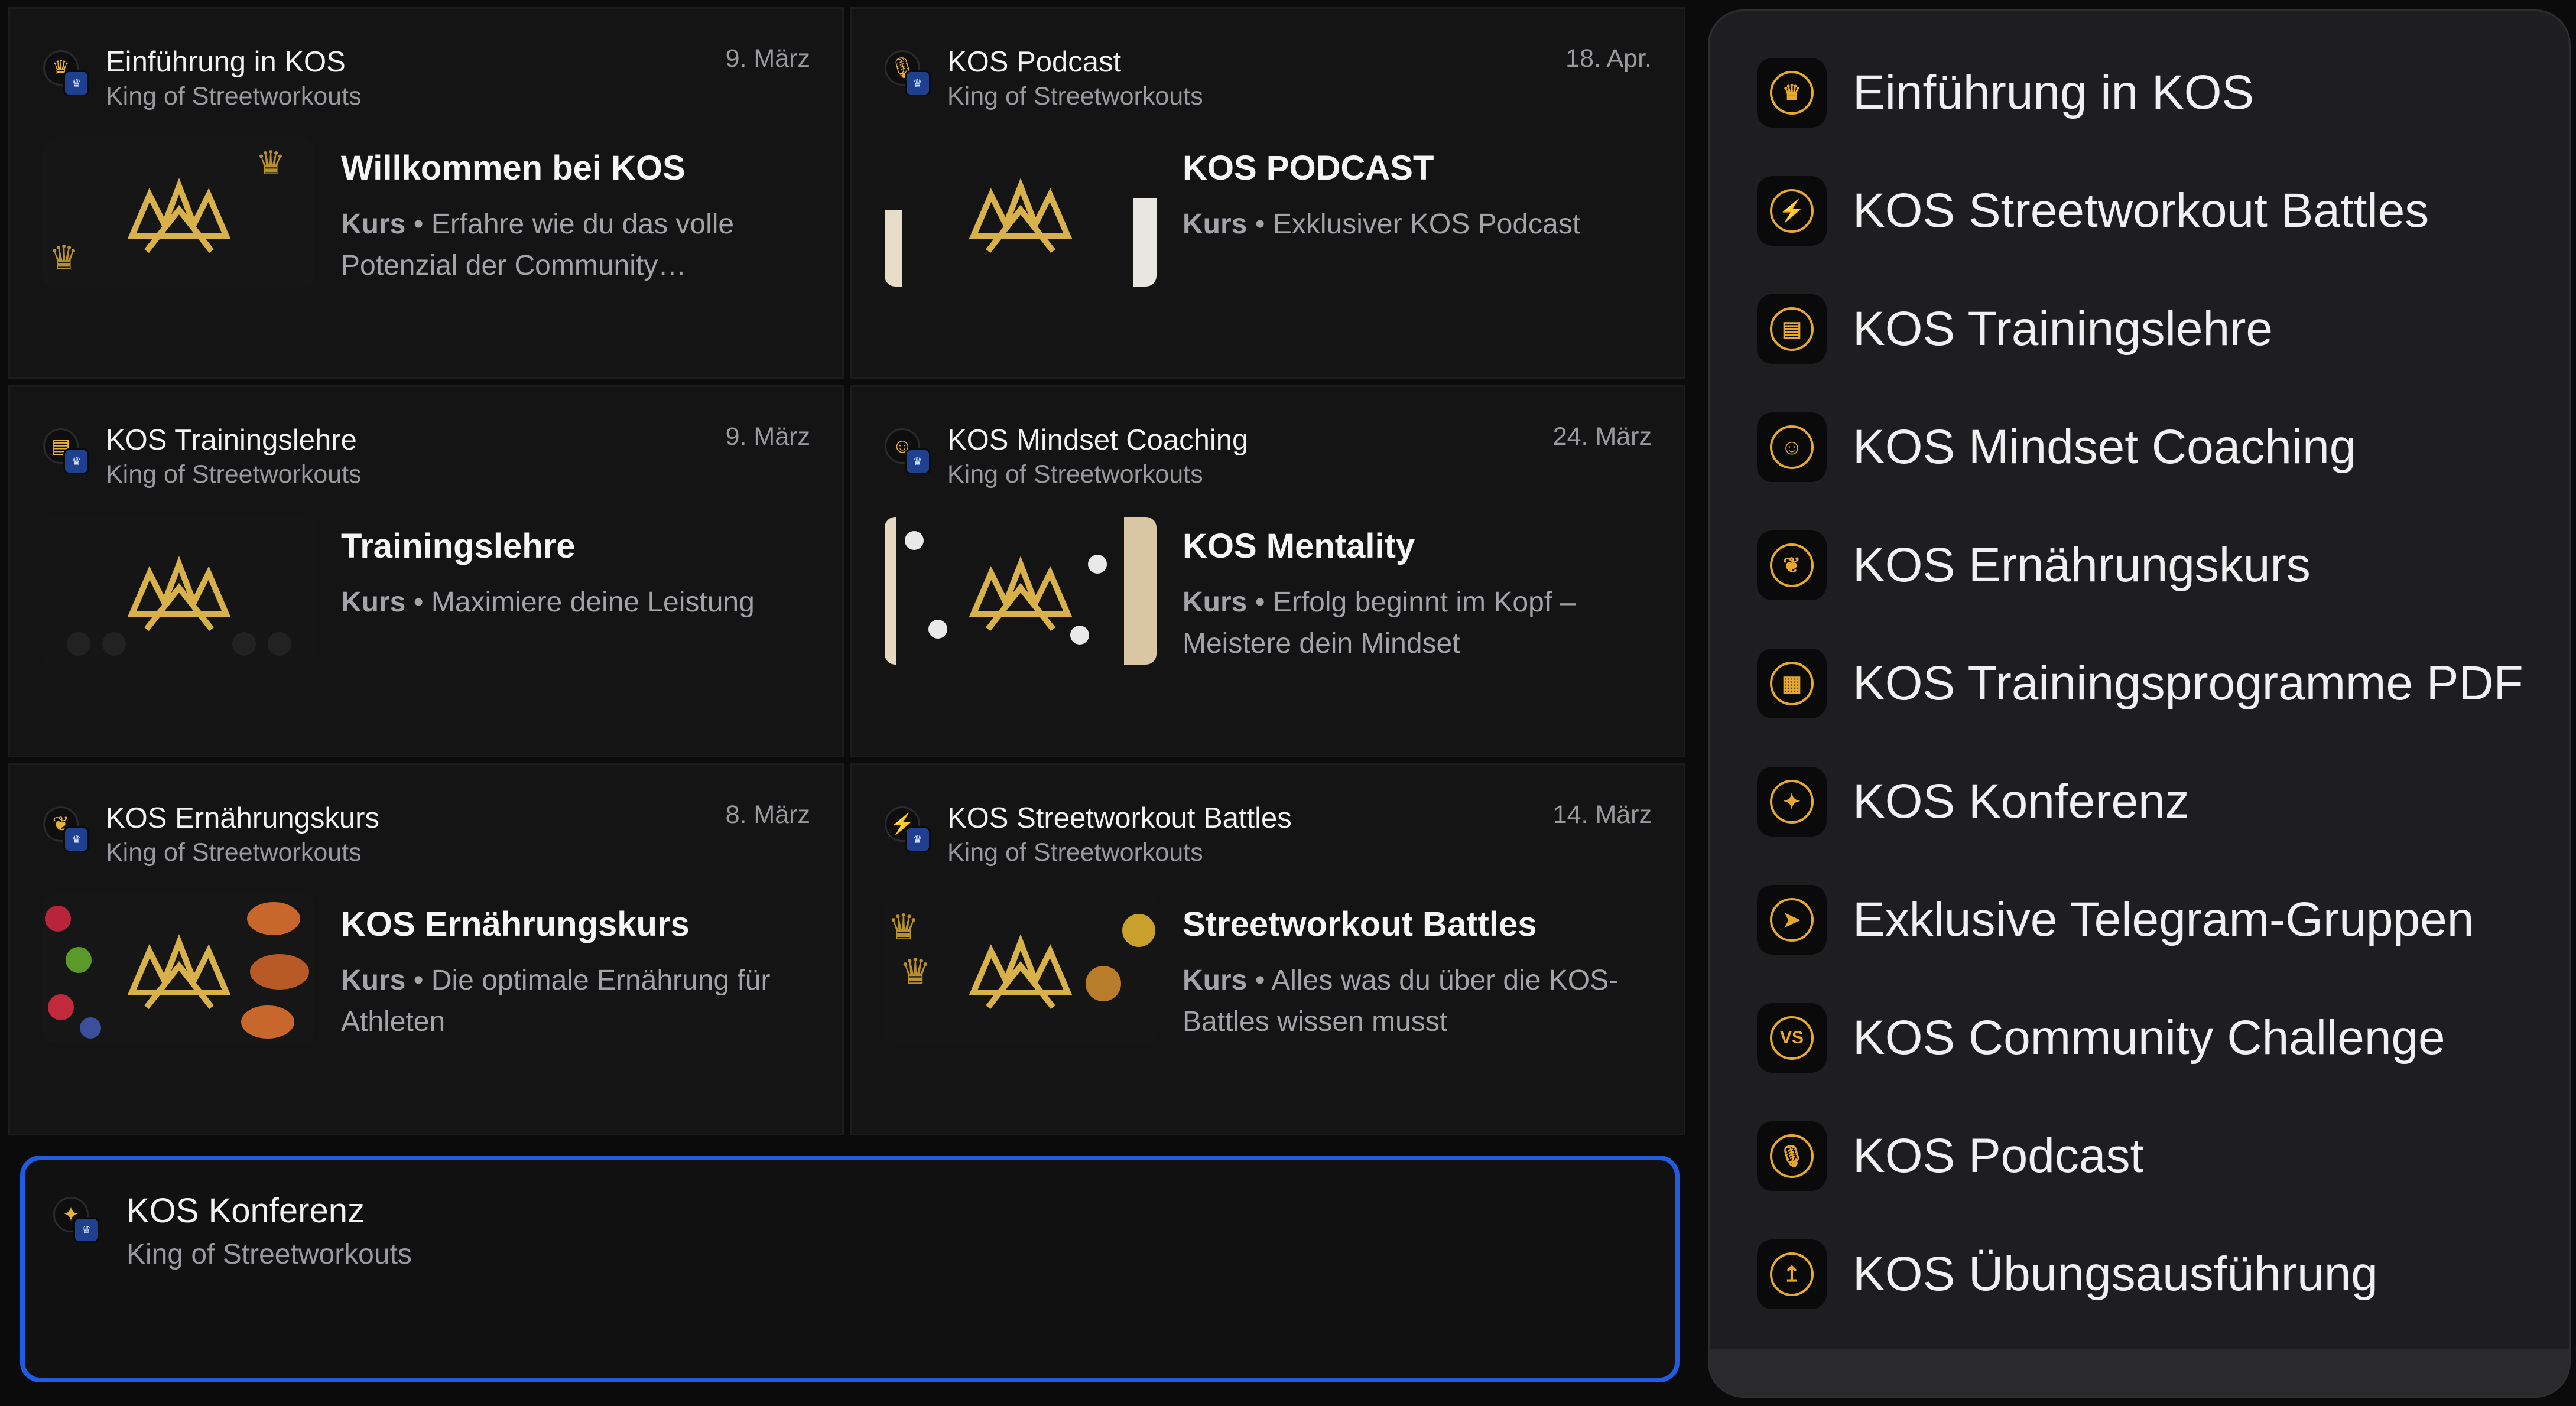 The height and width of the screenshot is (1406, 2576). Describe the element at coordinates (1792, 447) in the screenshot. I see `brain-icon: ☺` at that location.